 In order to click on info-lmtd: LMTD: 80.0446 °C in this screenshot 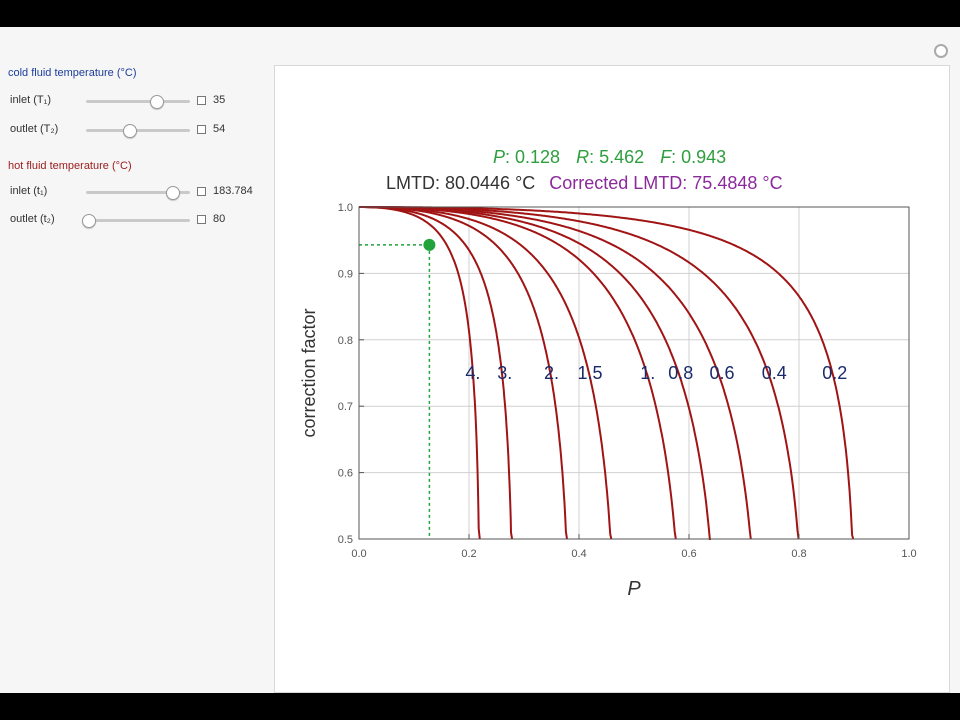, I will do `click(460, 183)`.